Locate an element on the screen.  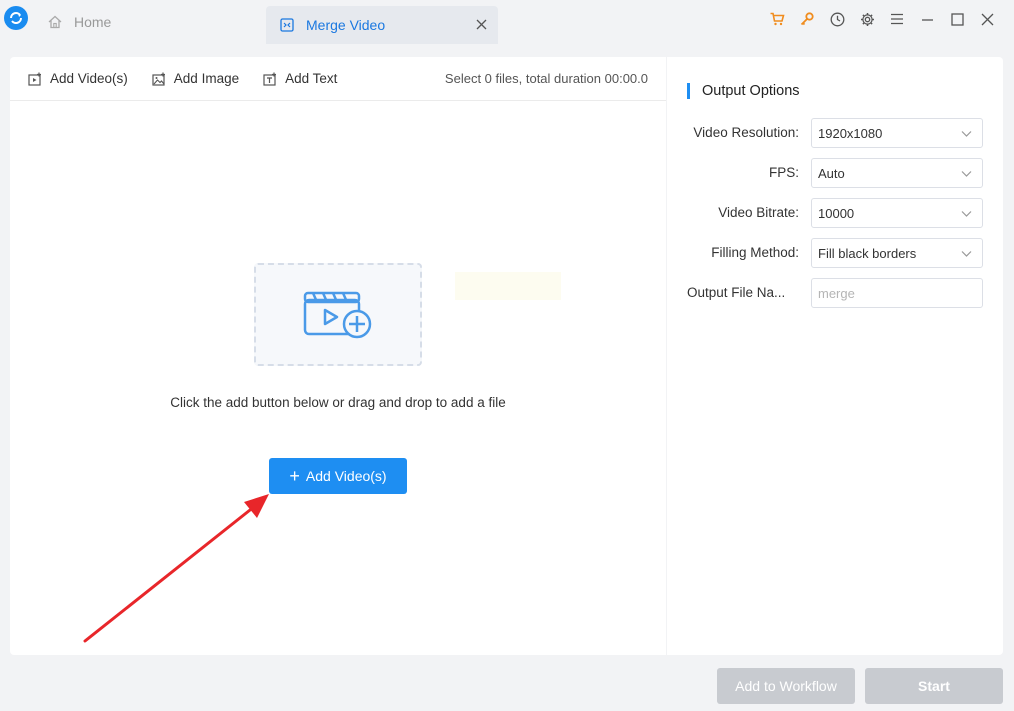
selection-summary: Select 0 files, total duration 00:00.0 is located at coordinates (546, 78).